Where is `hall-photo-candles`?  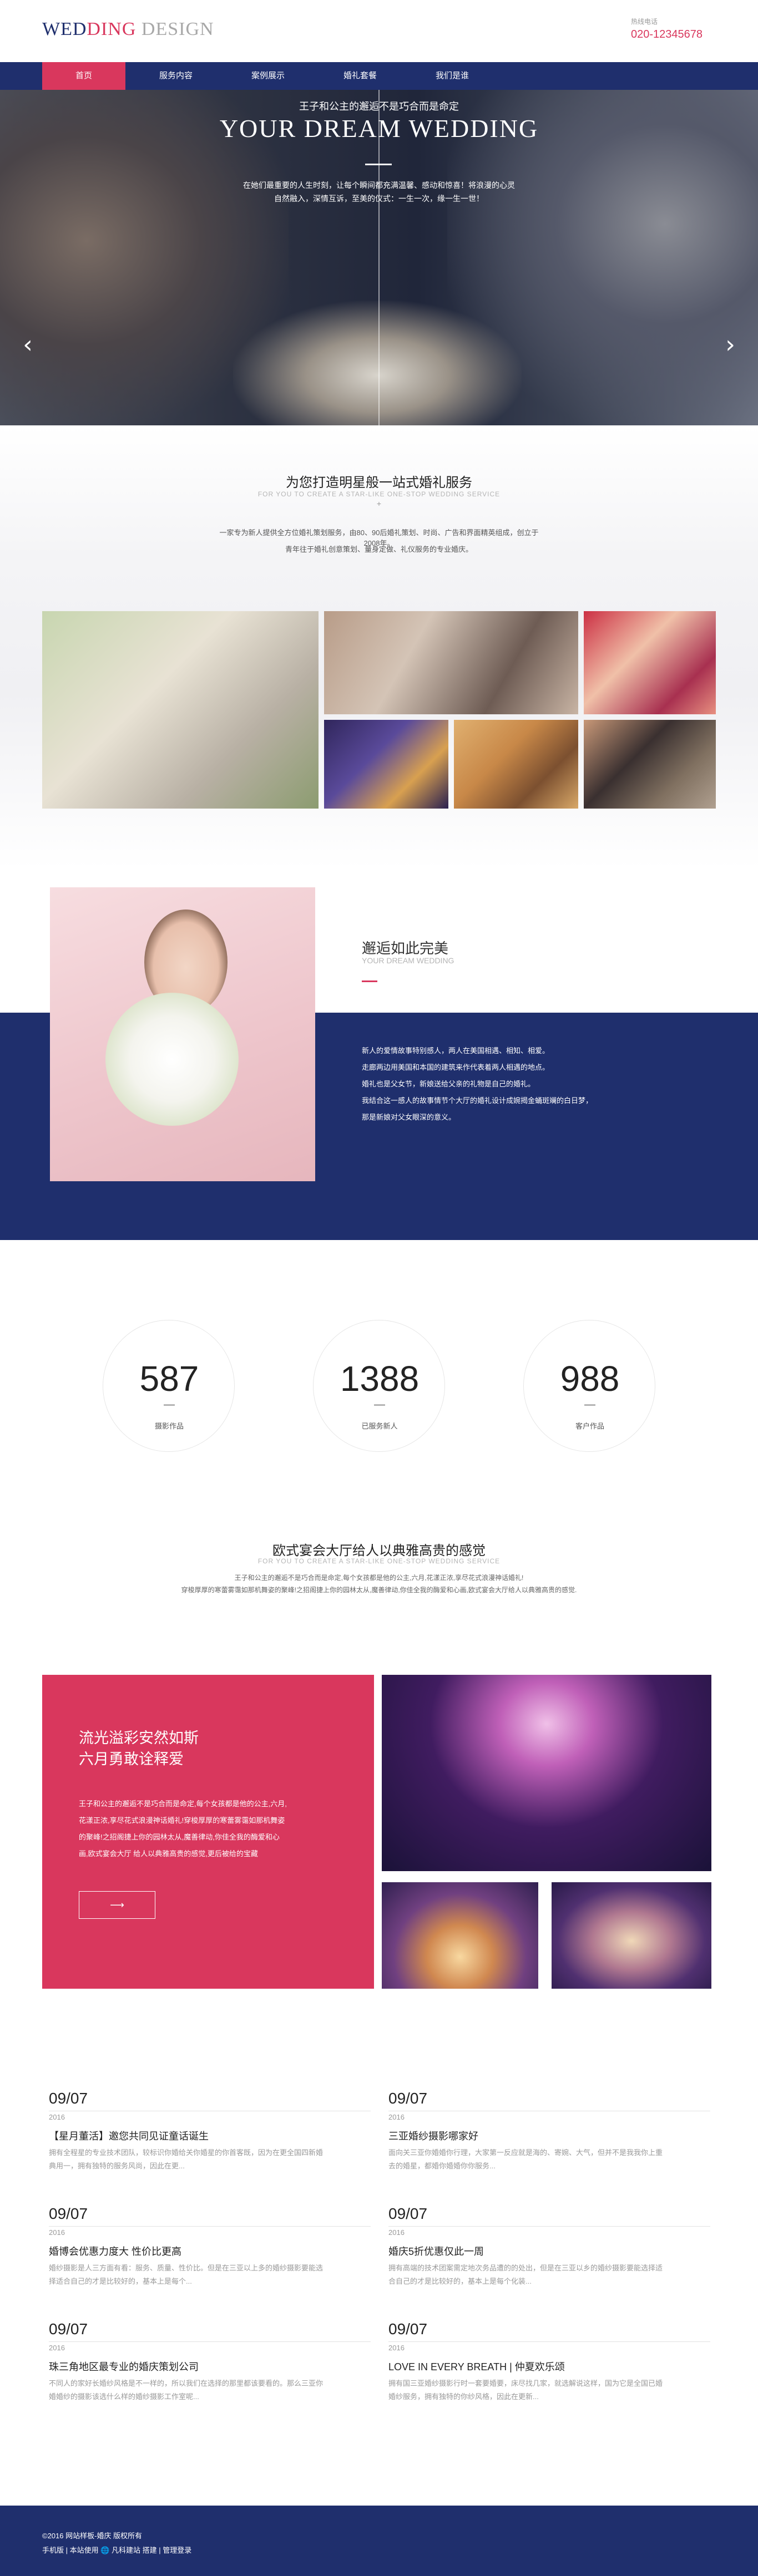 hall-photo-candles is located at coordinates (460, 1935).